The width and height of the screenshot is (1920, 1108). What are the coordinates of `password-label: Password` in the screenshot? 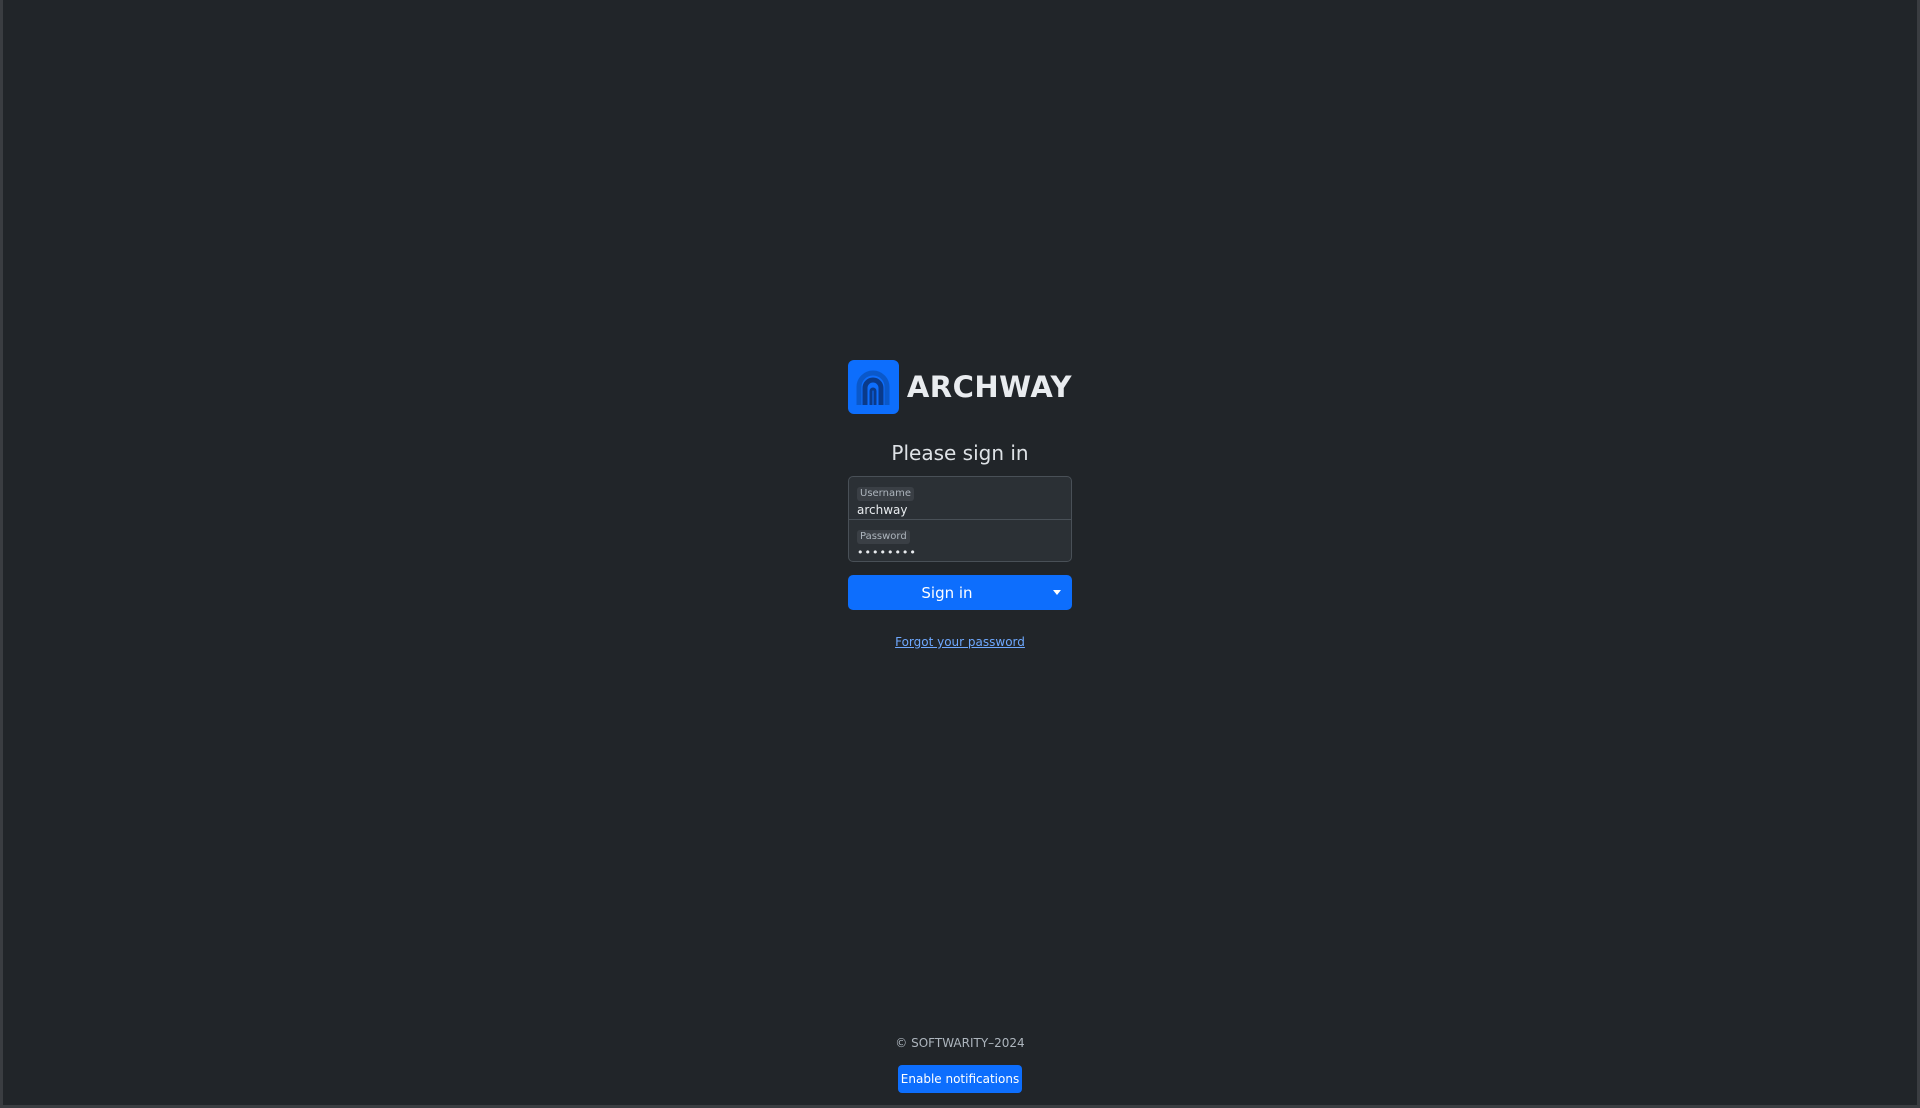 It's located at (883, 537).